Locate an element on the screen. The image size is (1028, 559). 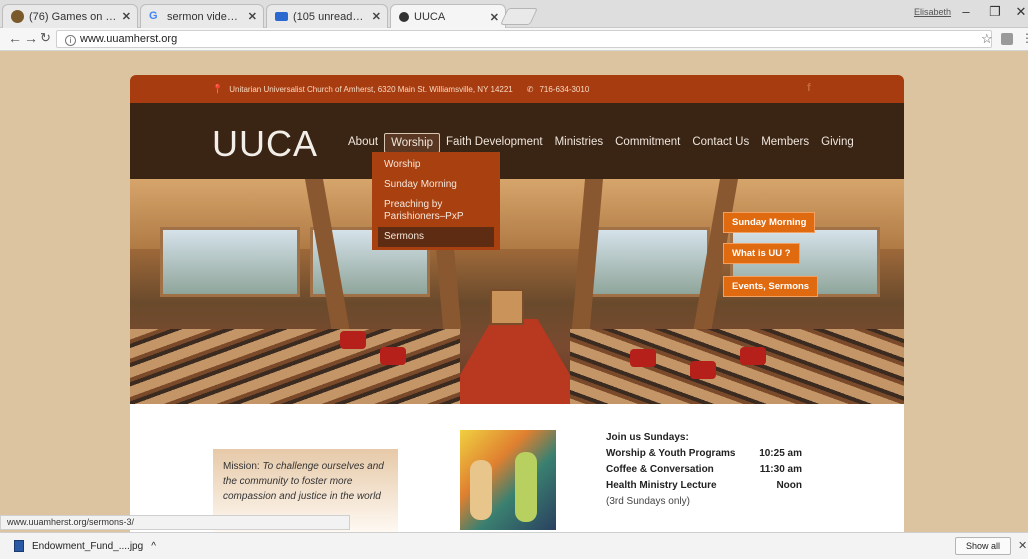
minimize-icon: – is located at coordinates (966, 11).